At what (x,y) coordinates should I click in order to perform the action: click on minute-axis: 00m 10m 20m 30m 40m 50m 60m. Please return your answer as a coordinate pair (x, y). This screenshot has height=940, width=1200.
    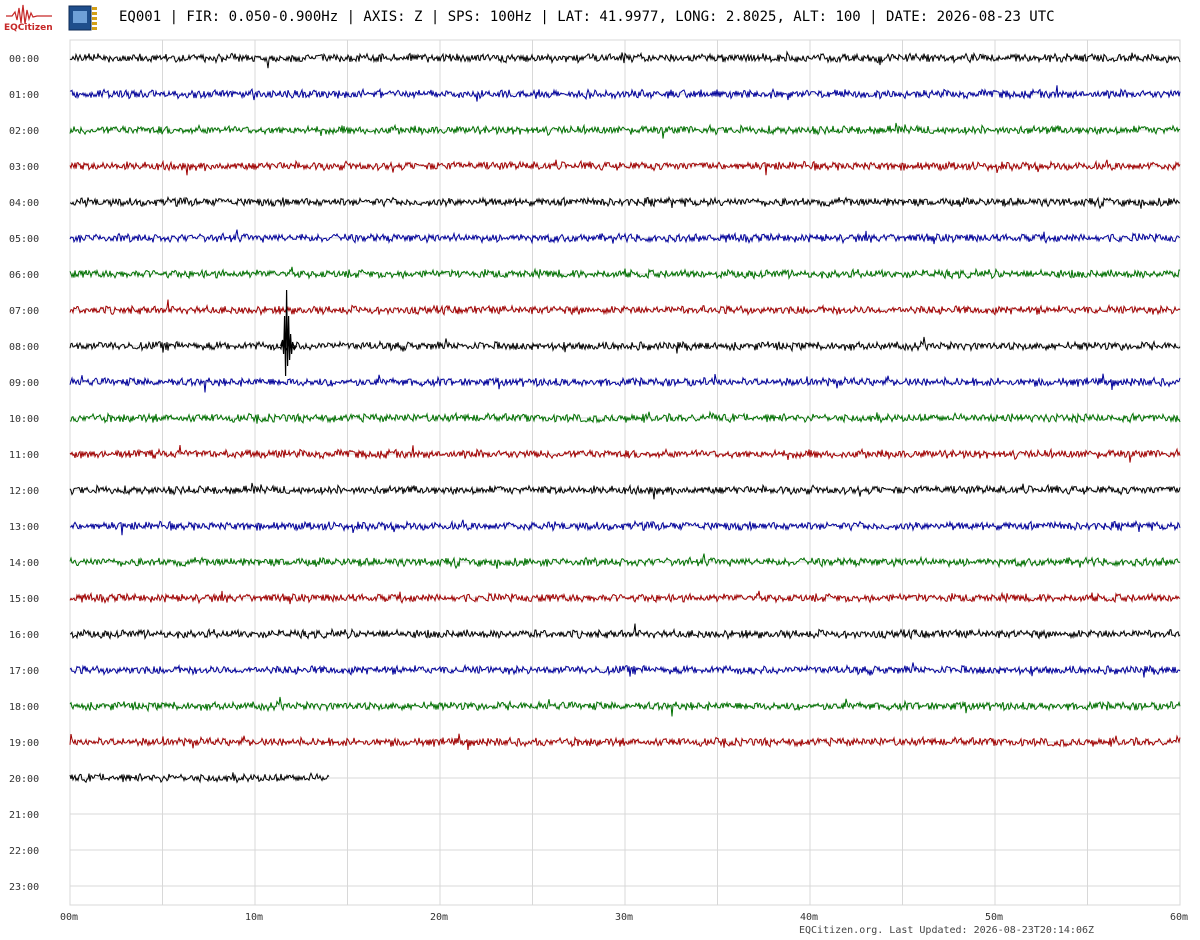
    Looking at the image, I should click on (624, 917).